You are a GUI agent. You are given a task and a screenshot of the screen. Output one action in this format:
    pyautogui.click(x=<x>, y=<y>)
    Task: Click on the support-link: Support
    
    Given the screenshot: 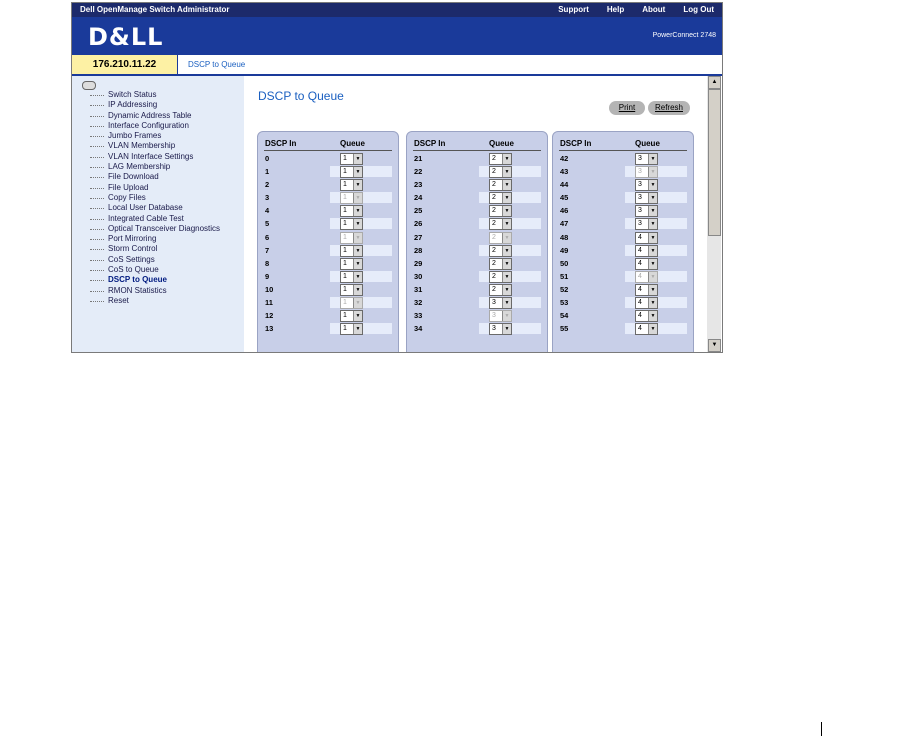 What is the action you would take?
    pyautogui.click(x=573, y=9)
    